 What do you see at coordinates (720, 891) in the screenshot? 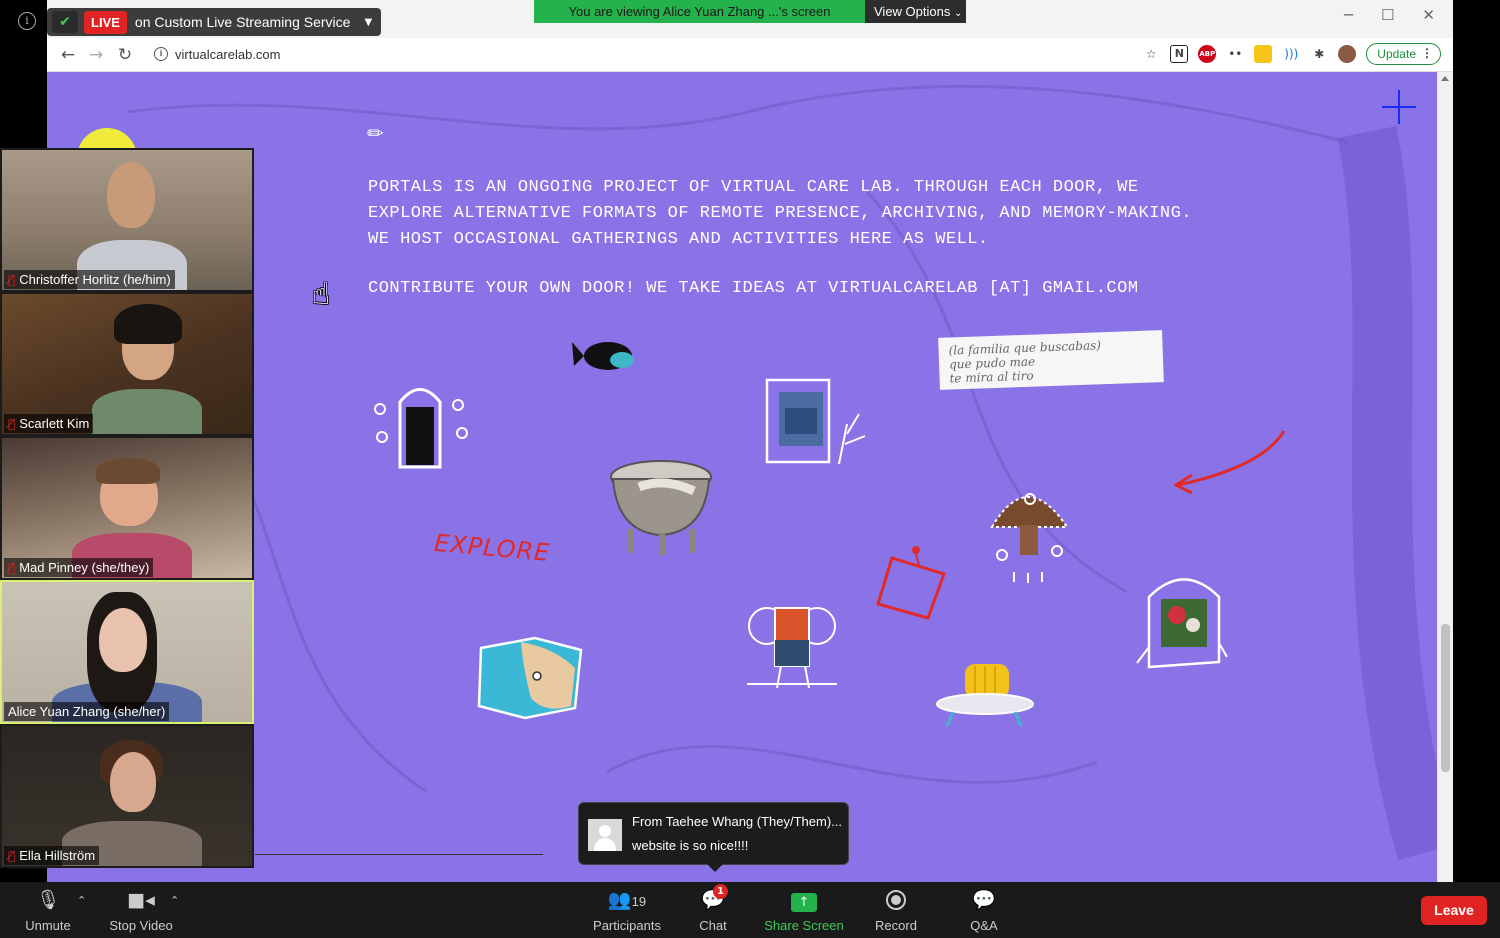
I see `chat-unread-badge: 1` at bounding box center [720, 891].